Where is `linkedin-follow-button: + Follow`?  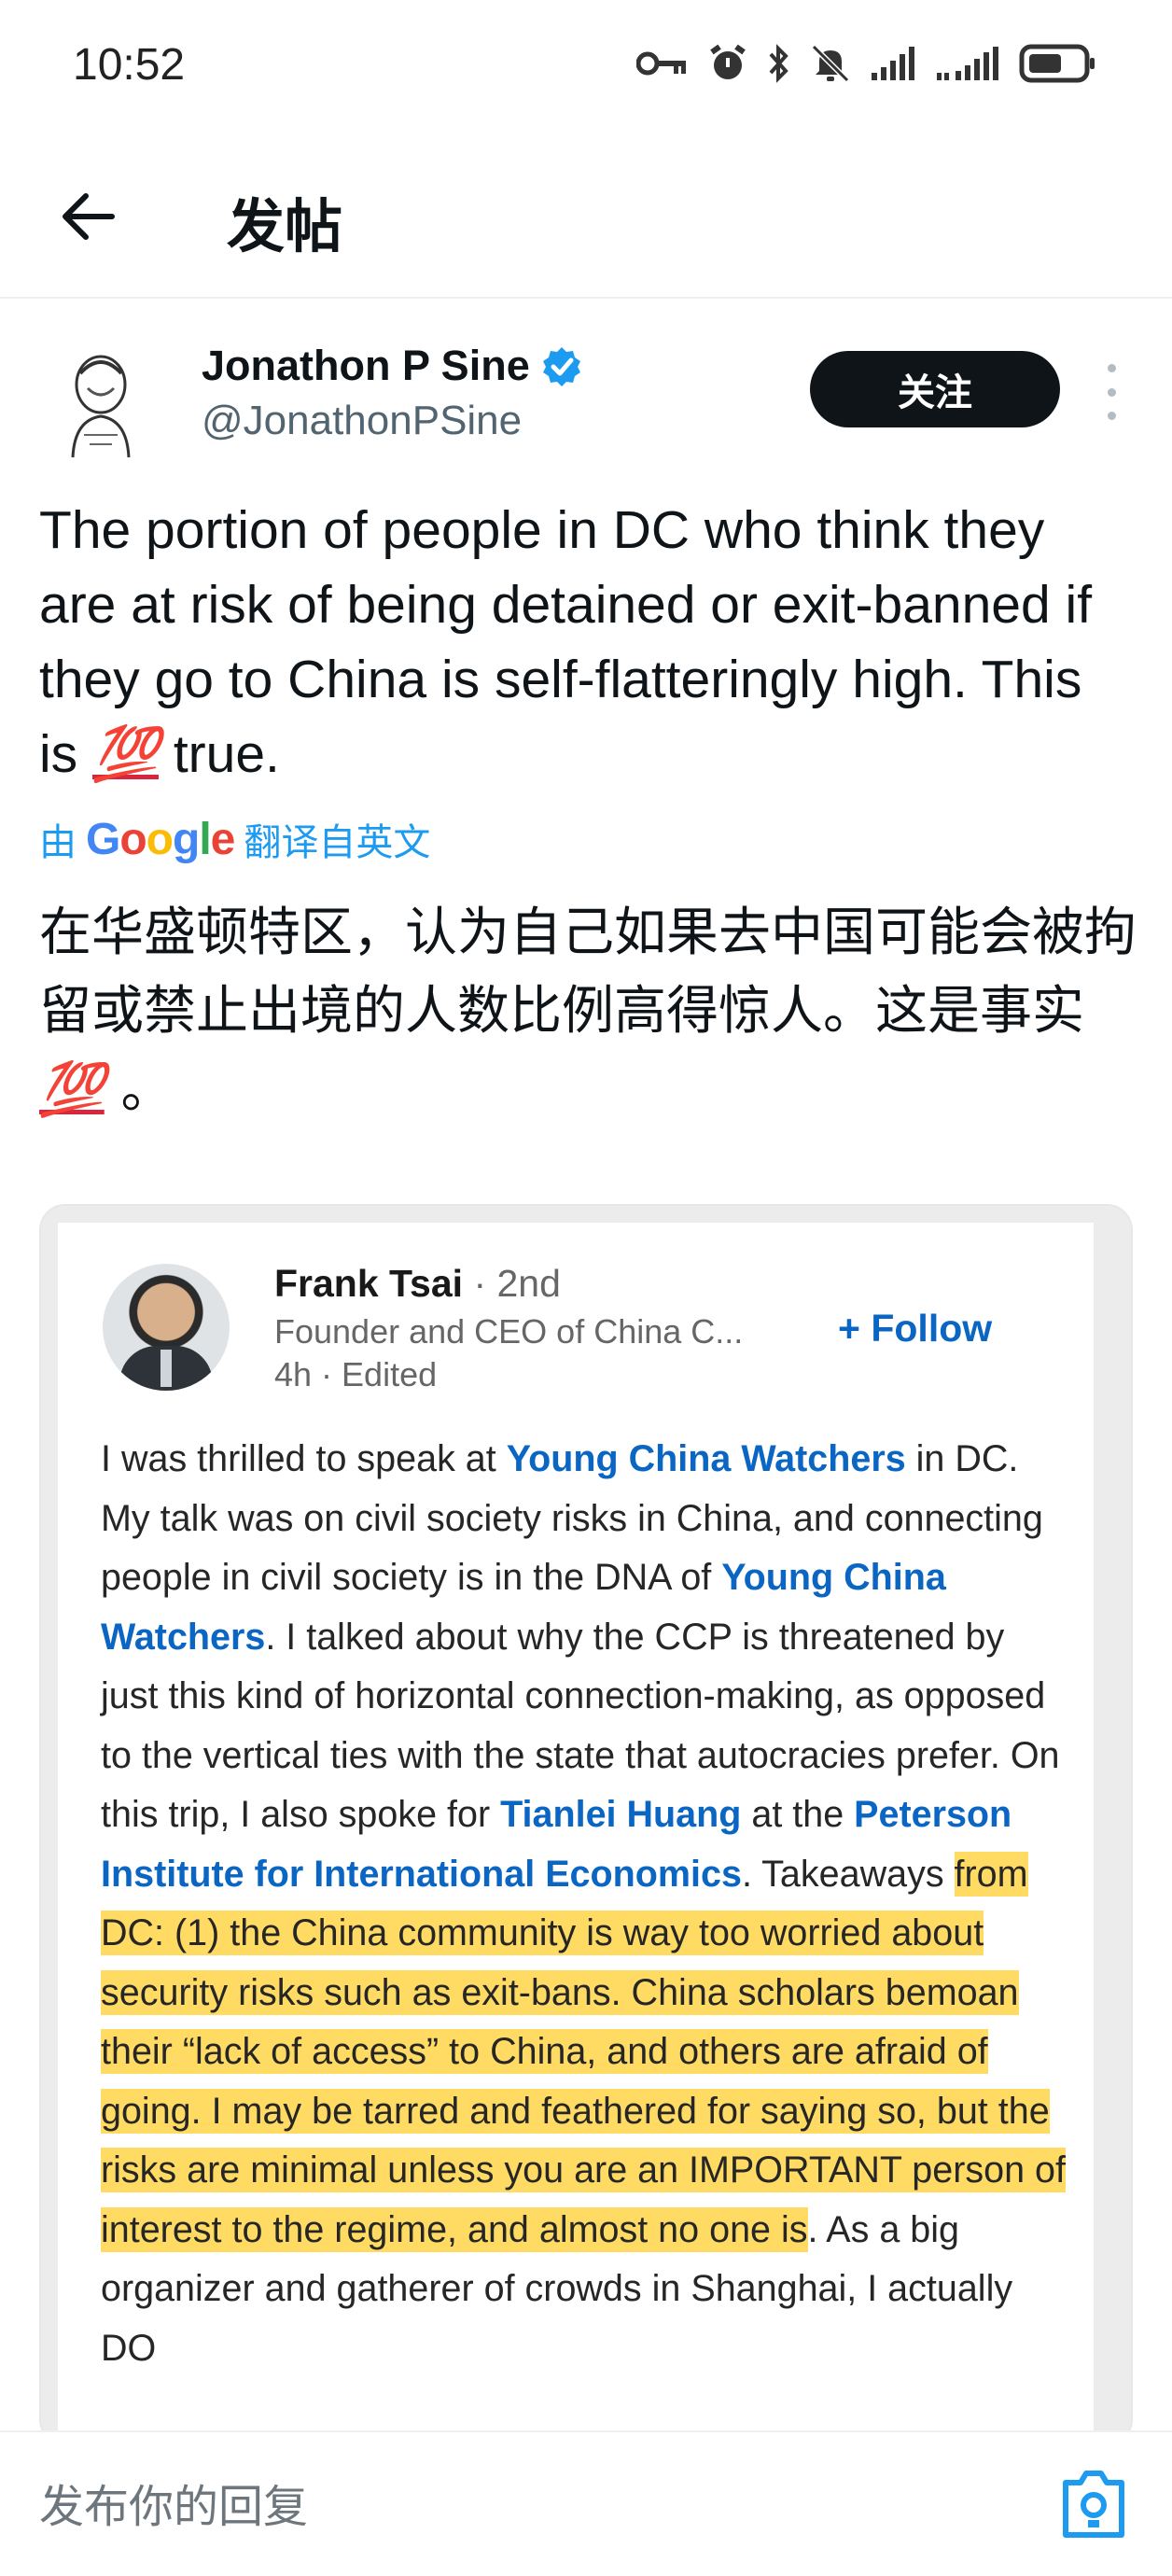 linkedin-follow-button: + Follow is located at coordinates (915, 1328).